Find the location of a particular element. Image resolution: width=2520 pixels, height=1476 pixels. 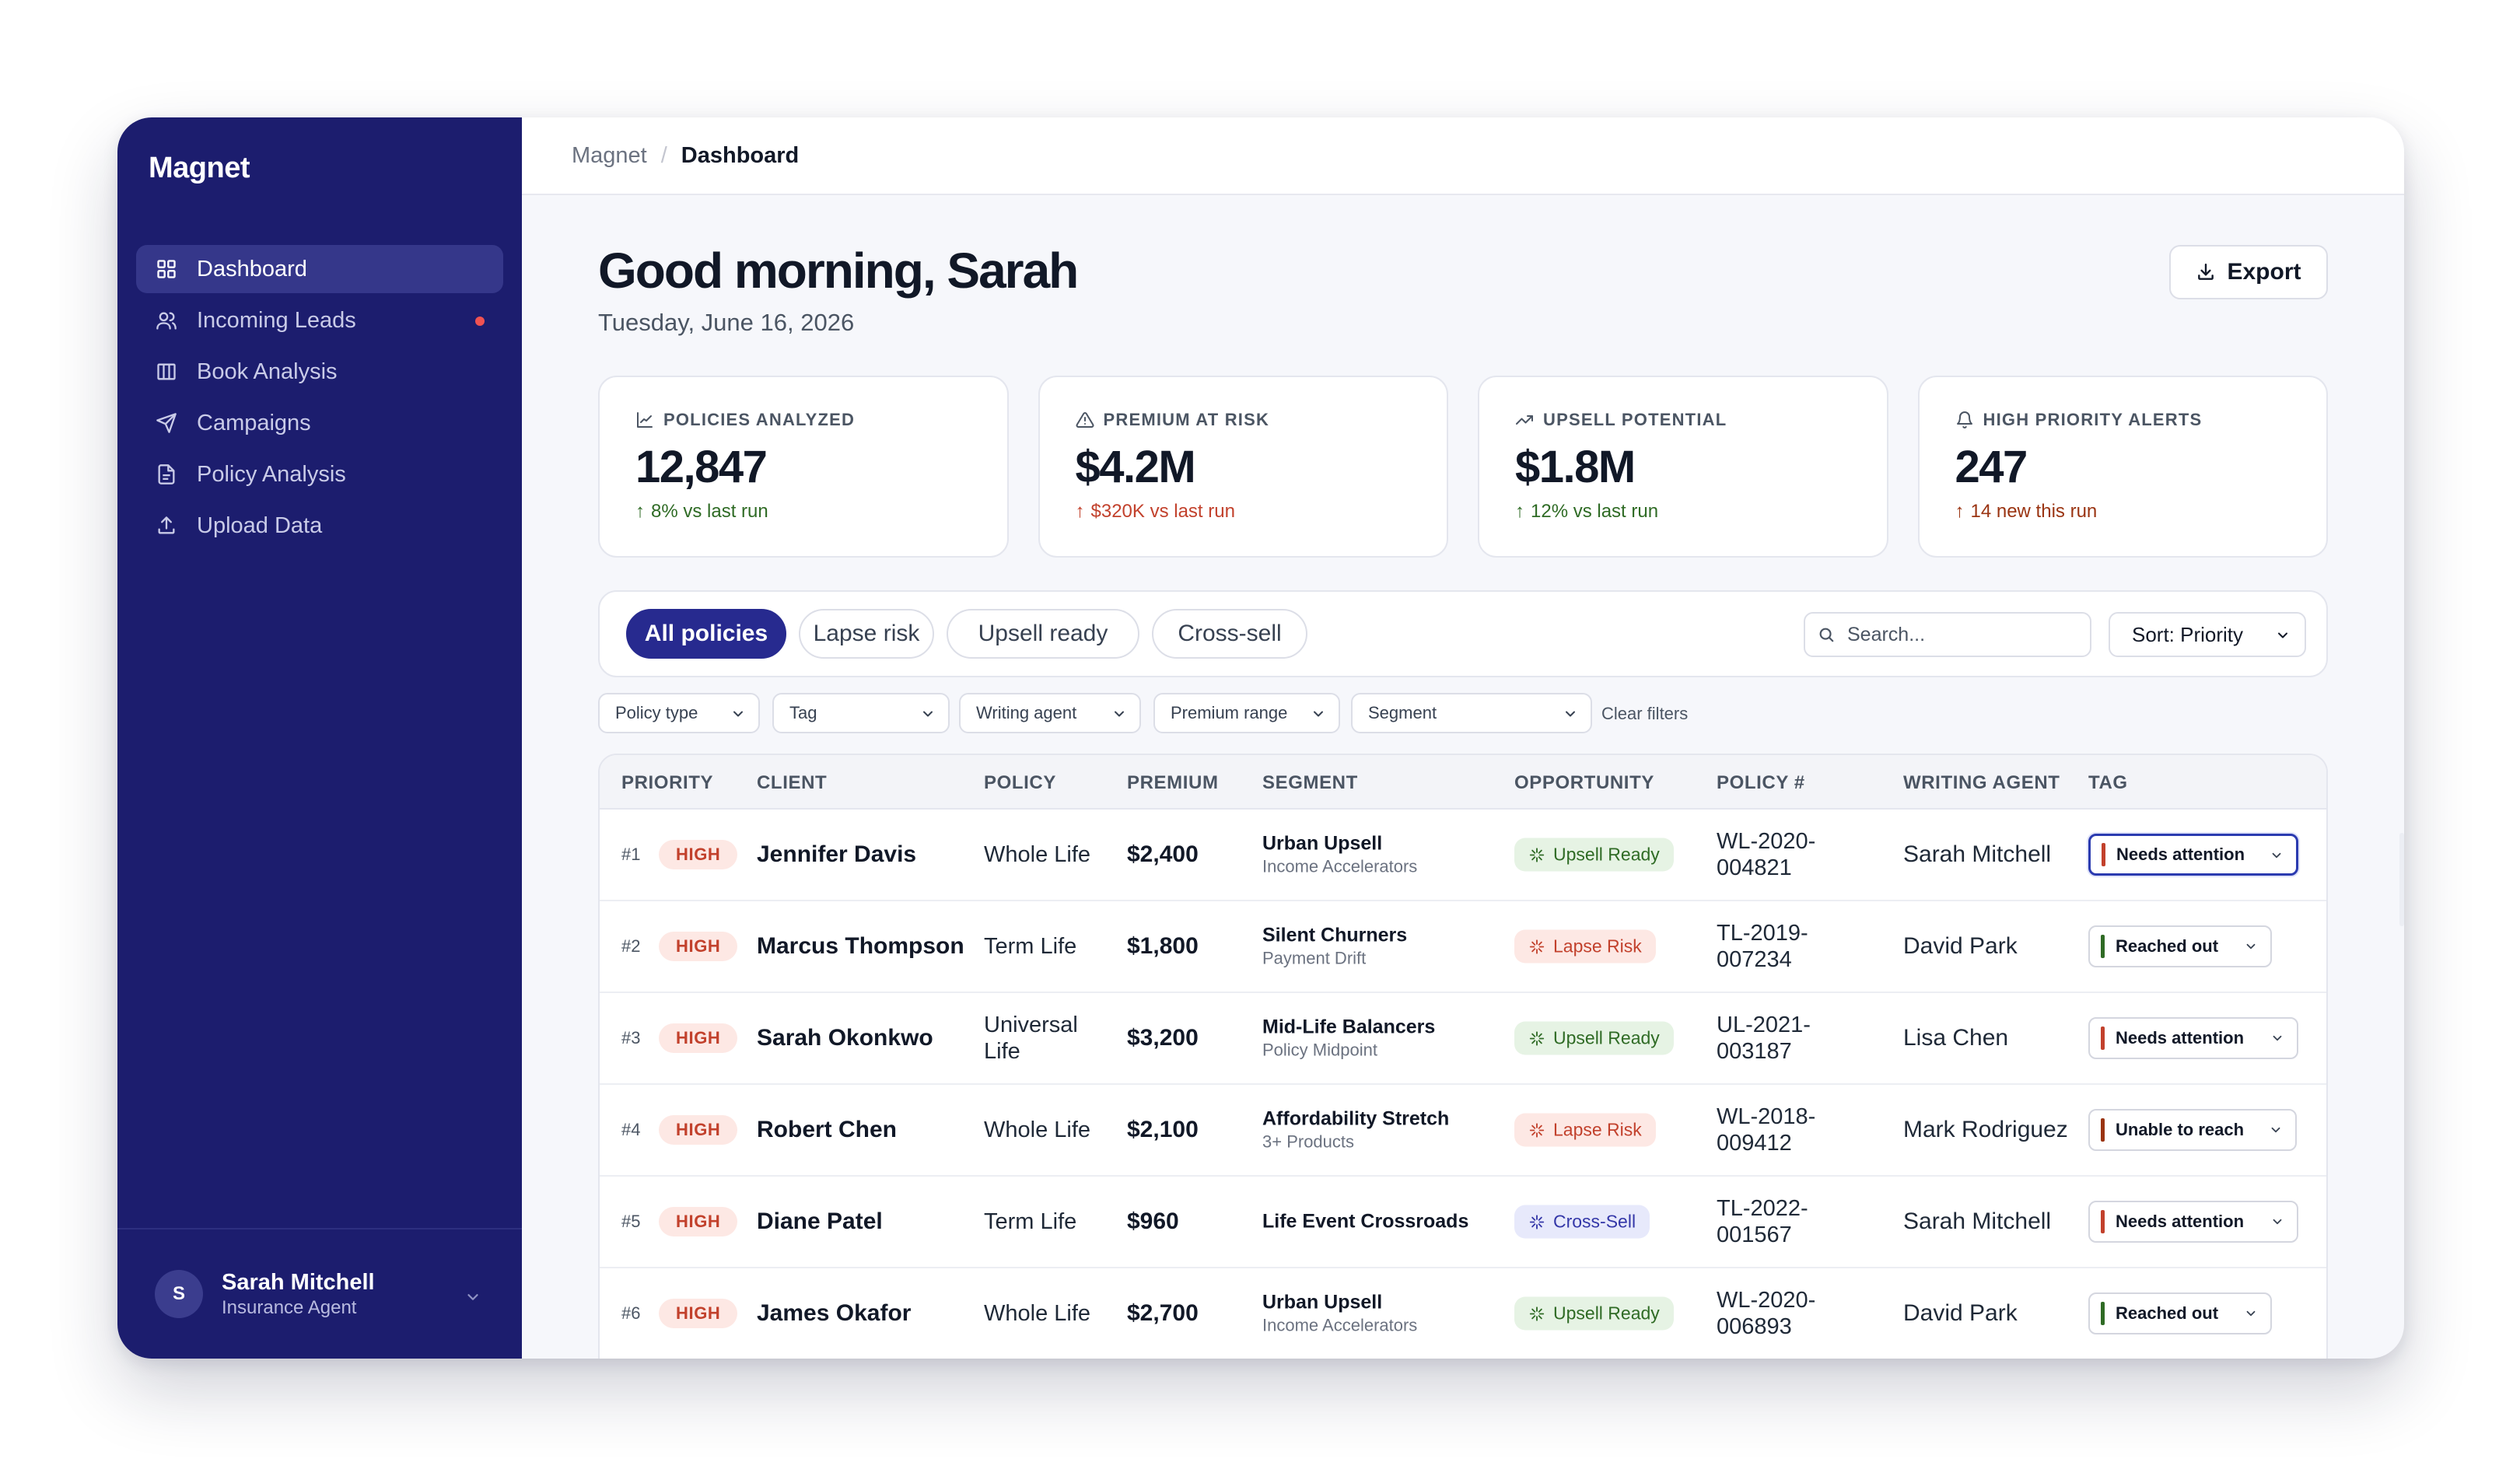

stat-label: UPSELL POTENTIAL is located at coordinates (1683, 420).